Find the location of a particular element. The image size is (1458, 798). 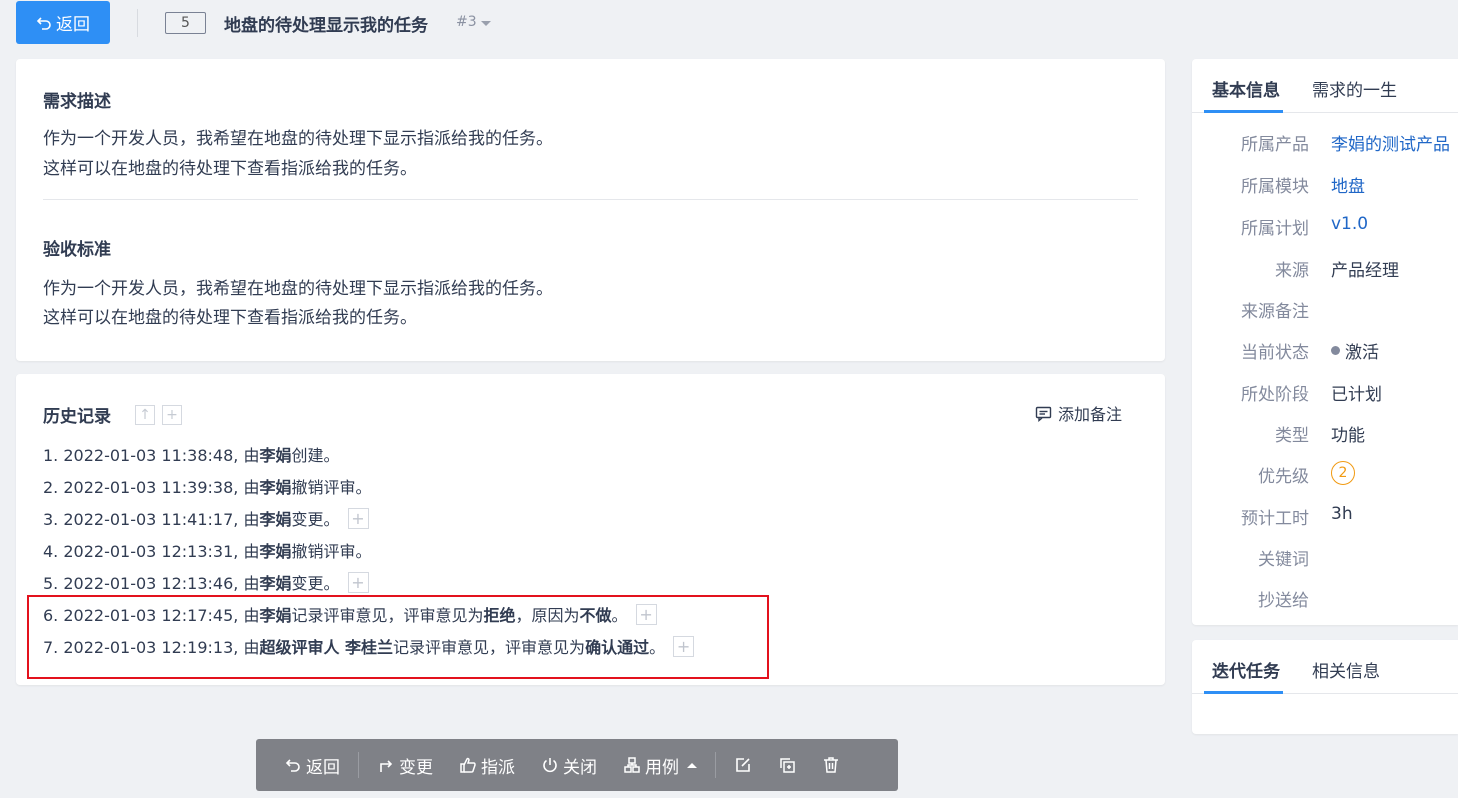

info-value: 产品经理 is located at coordinates (1365, 271).